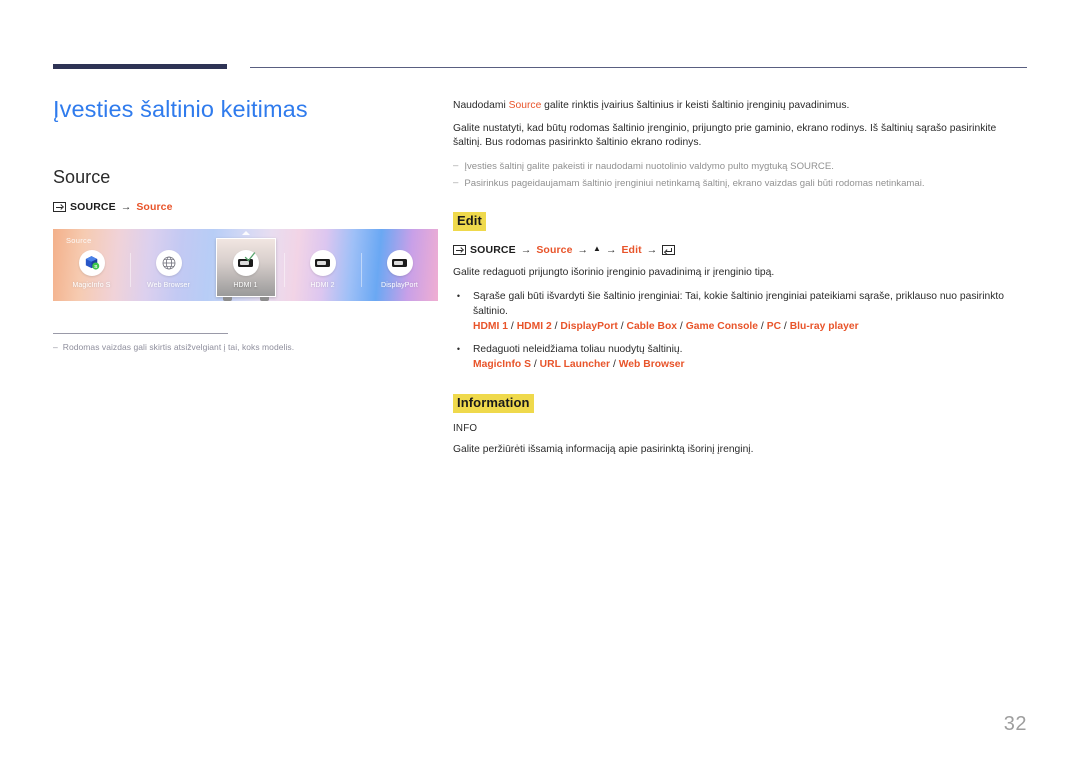 The image size is (1080, 763). What do you see at coordinates (245, 207) in the screenshot?
I see `menu-path-source: SOURCE → Source` at bounding box center [245, 207].